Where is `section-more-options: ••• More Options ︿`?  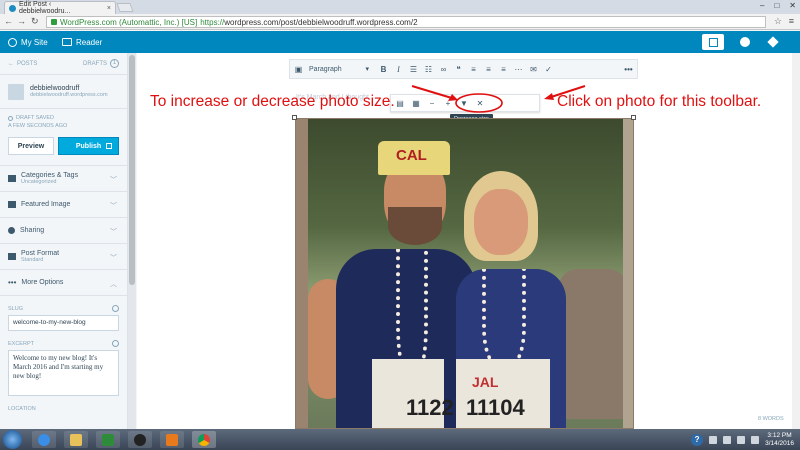
section-more-options: ••• More Options ︿ is located at coordinates (63, 283).